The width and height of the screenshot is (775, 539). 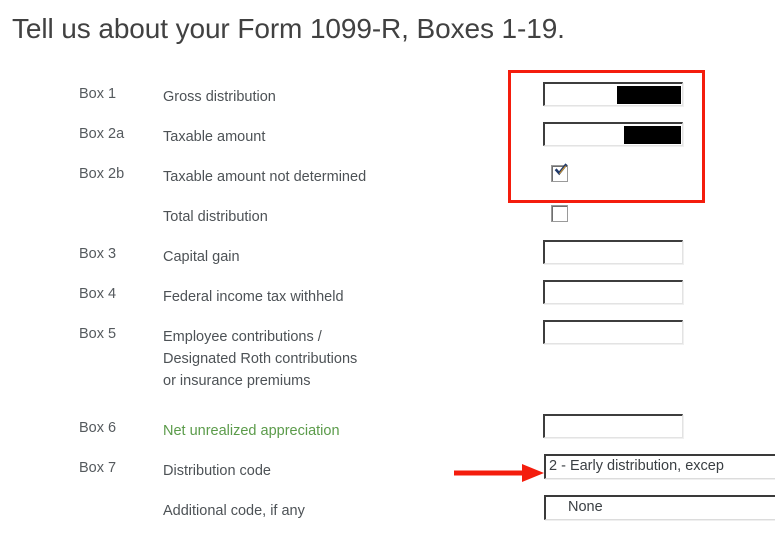 What do you see at coordinates (387, 143) in the screenshot?
I see `form-row-box-2a: Box 2a Taxable amount` at bounding box center [387, 143].